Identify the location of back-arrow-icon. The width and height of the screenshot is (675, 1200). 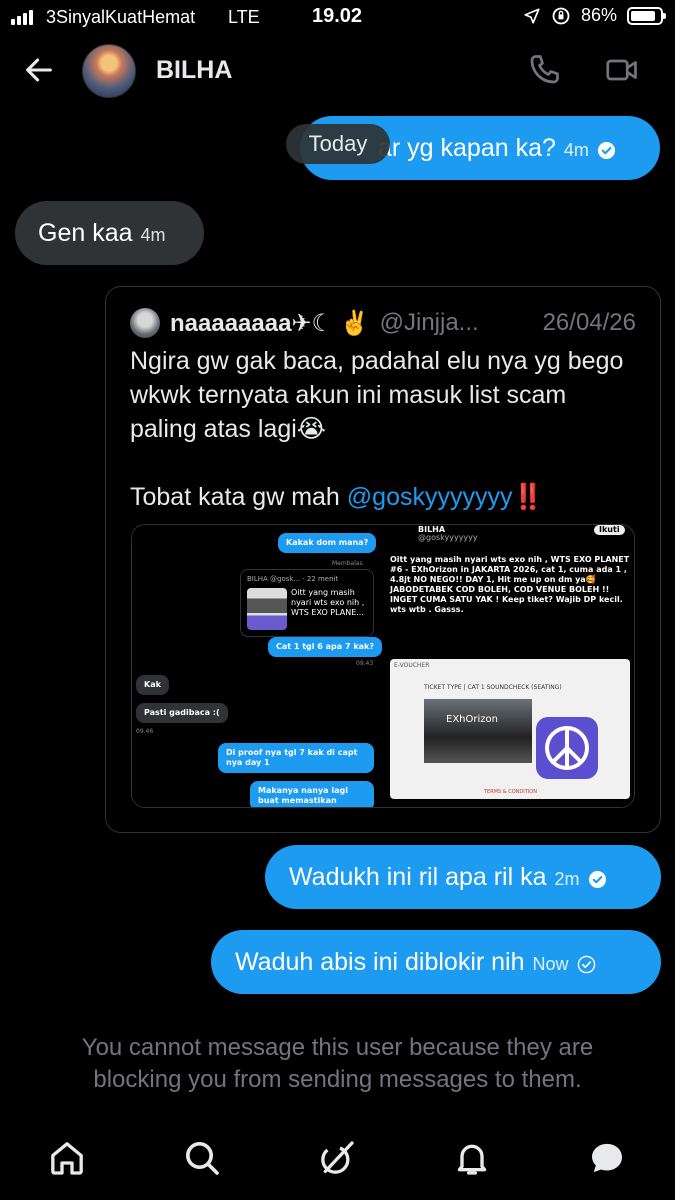
(39, 70).